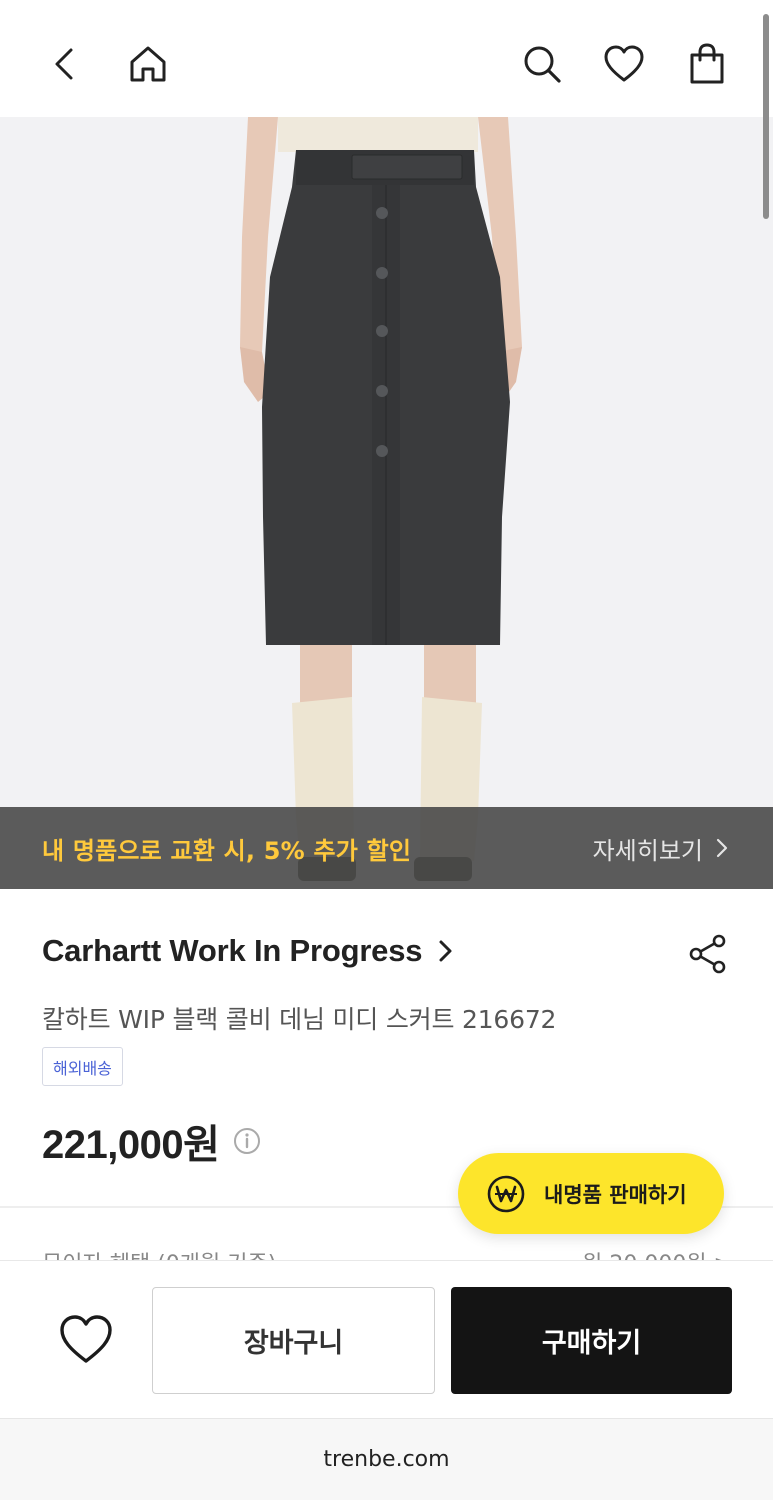 This screenshot has height=1500, width=773. What do you see at coordinates (708, 954) in the screenshot?
I see `share-icon` at bounding box center [708, 954].